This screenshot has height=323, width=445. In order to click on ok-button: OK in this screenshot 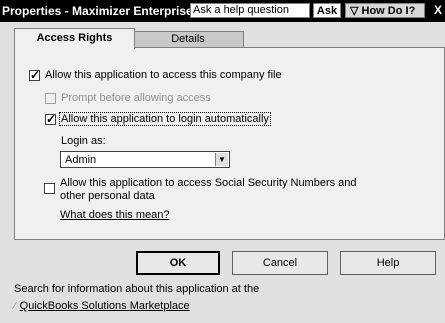, I will do `click(178, 263)`.